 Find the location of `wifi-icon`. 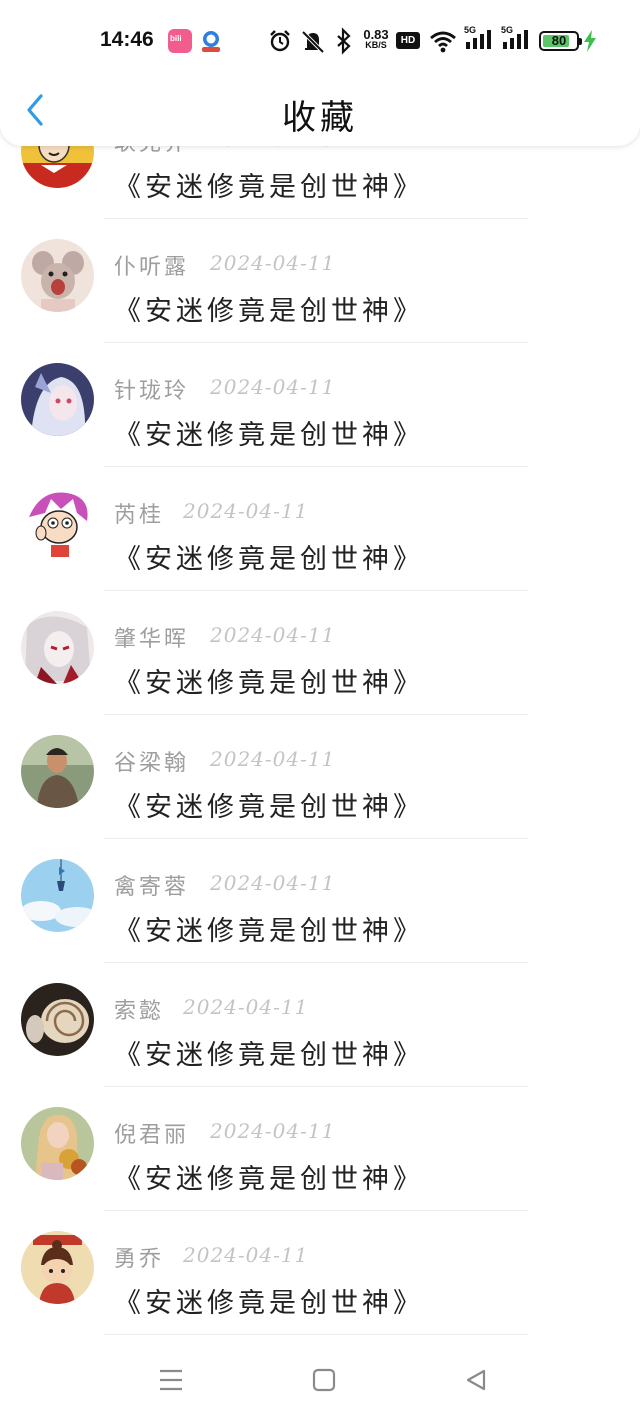

wifi-icon is located at coordinates (443, 42).